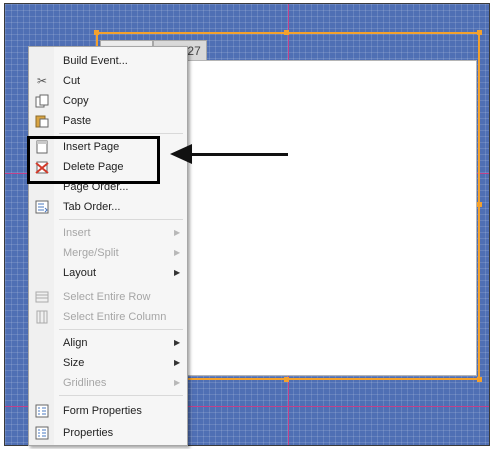  What do you see at coordinates (108, 273) in the screenshot?
I see `menu-item-layout: Layout ▶` at bounding box center [108, 273].